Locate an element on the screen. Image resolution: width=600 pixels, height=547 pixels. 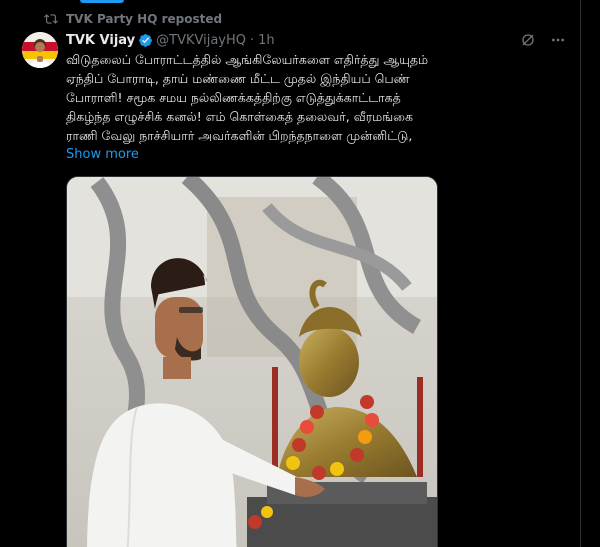
author-handle: @TVKVijayHQ is located at coordinates (201, 40).